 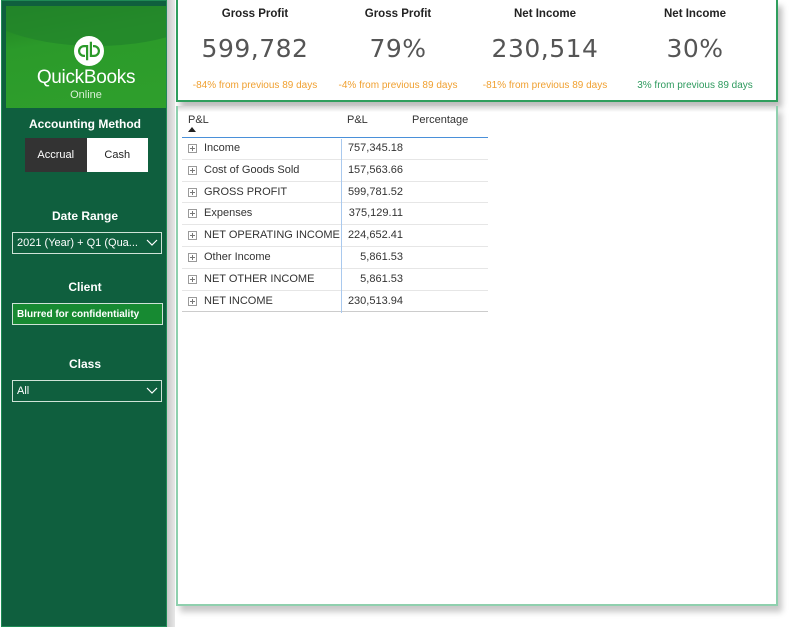 I want to click on qb-logo-icon, so click(x=89, y=51).